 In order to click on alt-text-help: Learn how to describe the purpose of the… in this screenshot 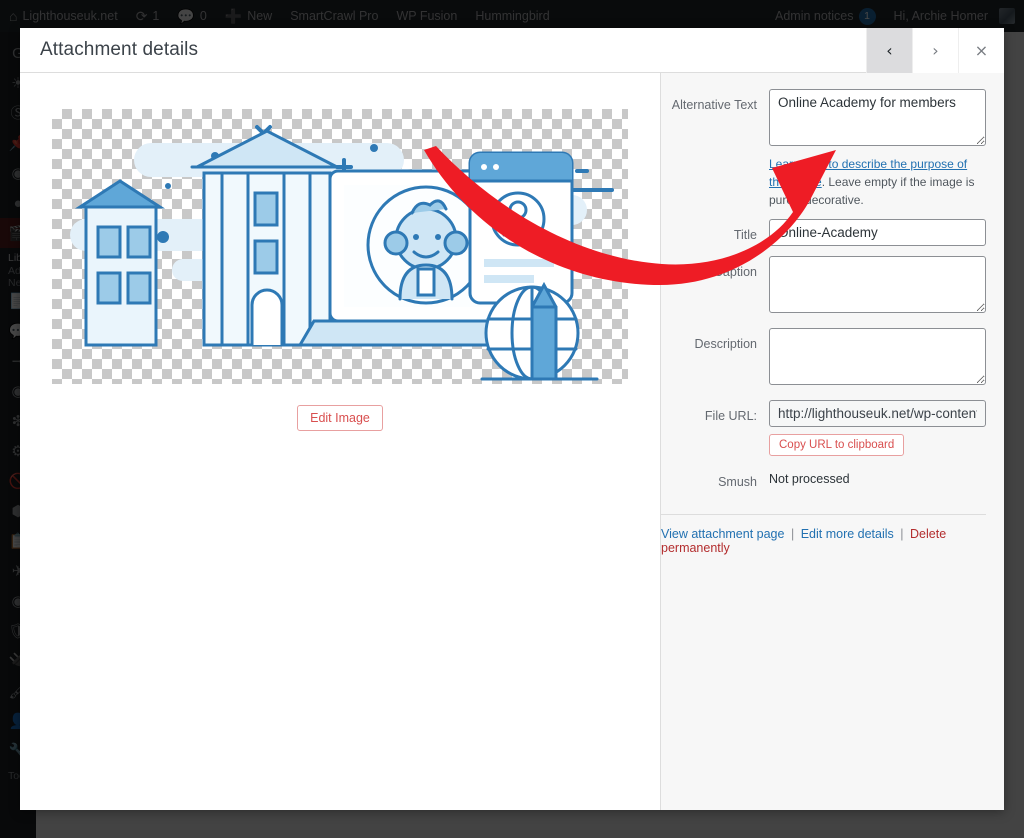, I will do `click(877, 182)`.